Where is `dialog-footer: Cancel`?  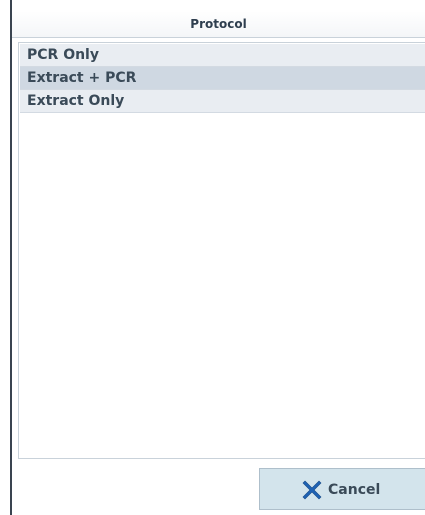
dialog-footer: Cancel is located at coordinates (218, 487).